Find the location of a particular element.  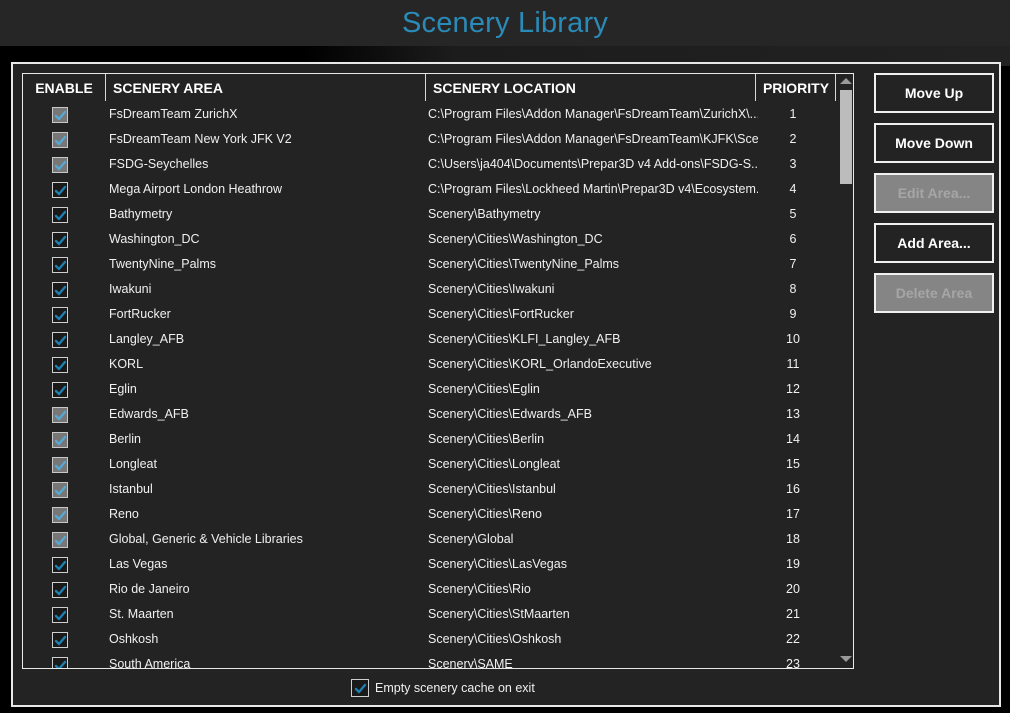

scroll-down-arrow-icon is located at coordinates (846, 659).